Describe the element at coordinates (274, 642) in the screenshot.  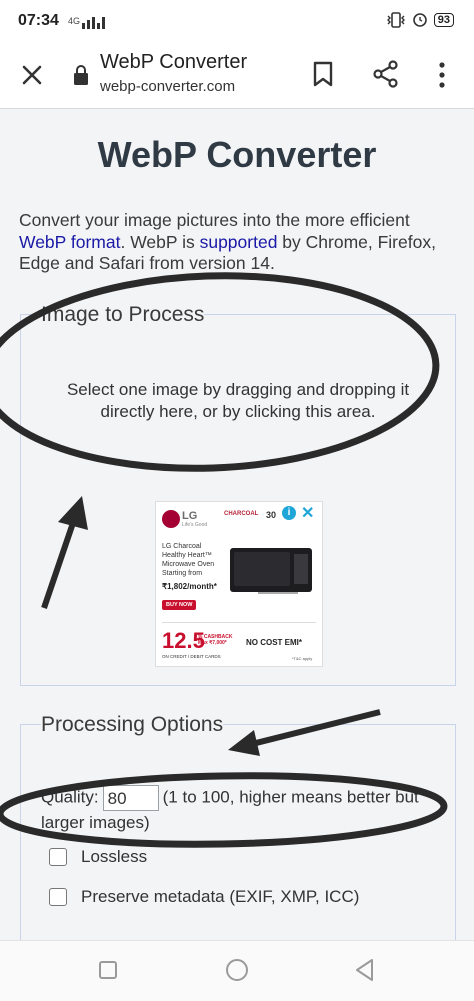
I see `ad-emi-text: NO COST EMI*` at that location.